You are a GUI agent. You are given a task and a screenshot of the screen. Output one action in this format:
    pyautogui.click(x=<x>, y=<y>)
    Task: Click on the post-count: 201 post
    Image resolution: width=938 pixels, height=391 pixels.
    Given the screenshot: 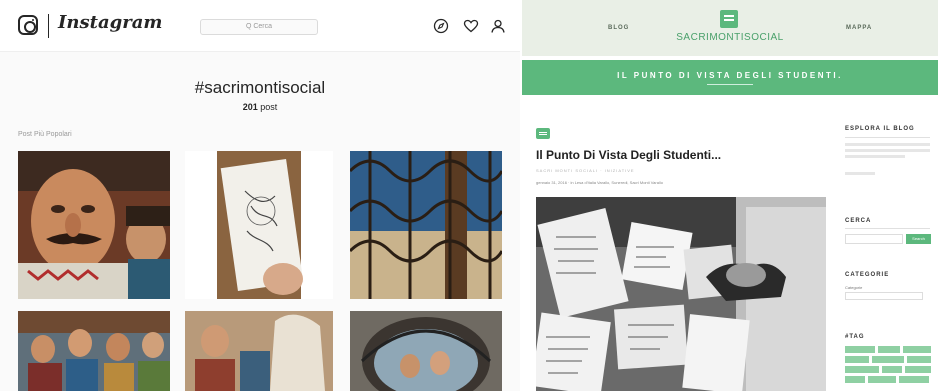 What is the action you would take?
    pyautogui.click(x=260, y=107)
    